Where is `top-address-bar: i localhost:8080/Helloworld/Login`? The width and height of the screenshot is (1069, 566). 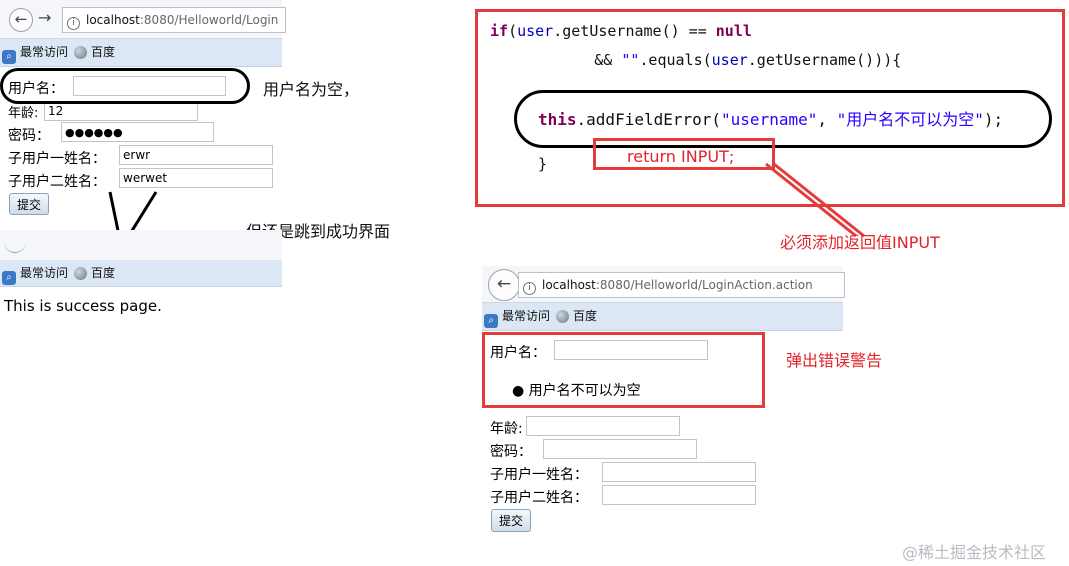
top-address-bar: i localhost:8080/Helloworld/Login is located at coordinates (174, 20).